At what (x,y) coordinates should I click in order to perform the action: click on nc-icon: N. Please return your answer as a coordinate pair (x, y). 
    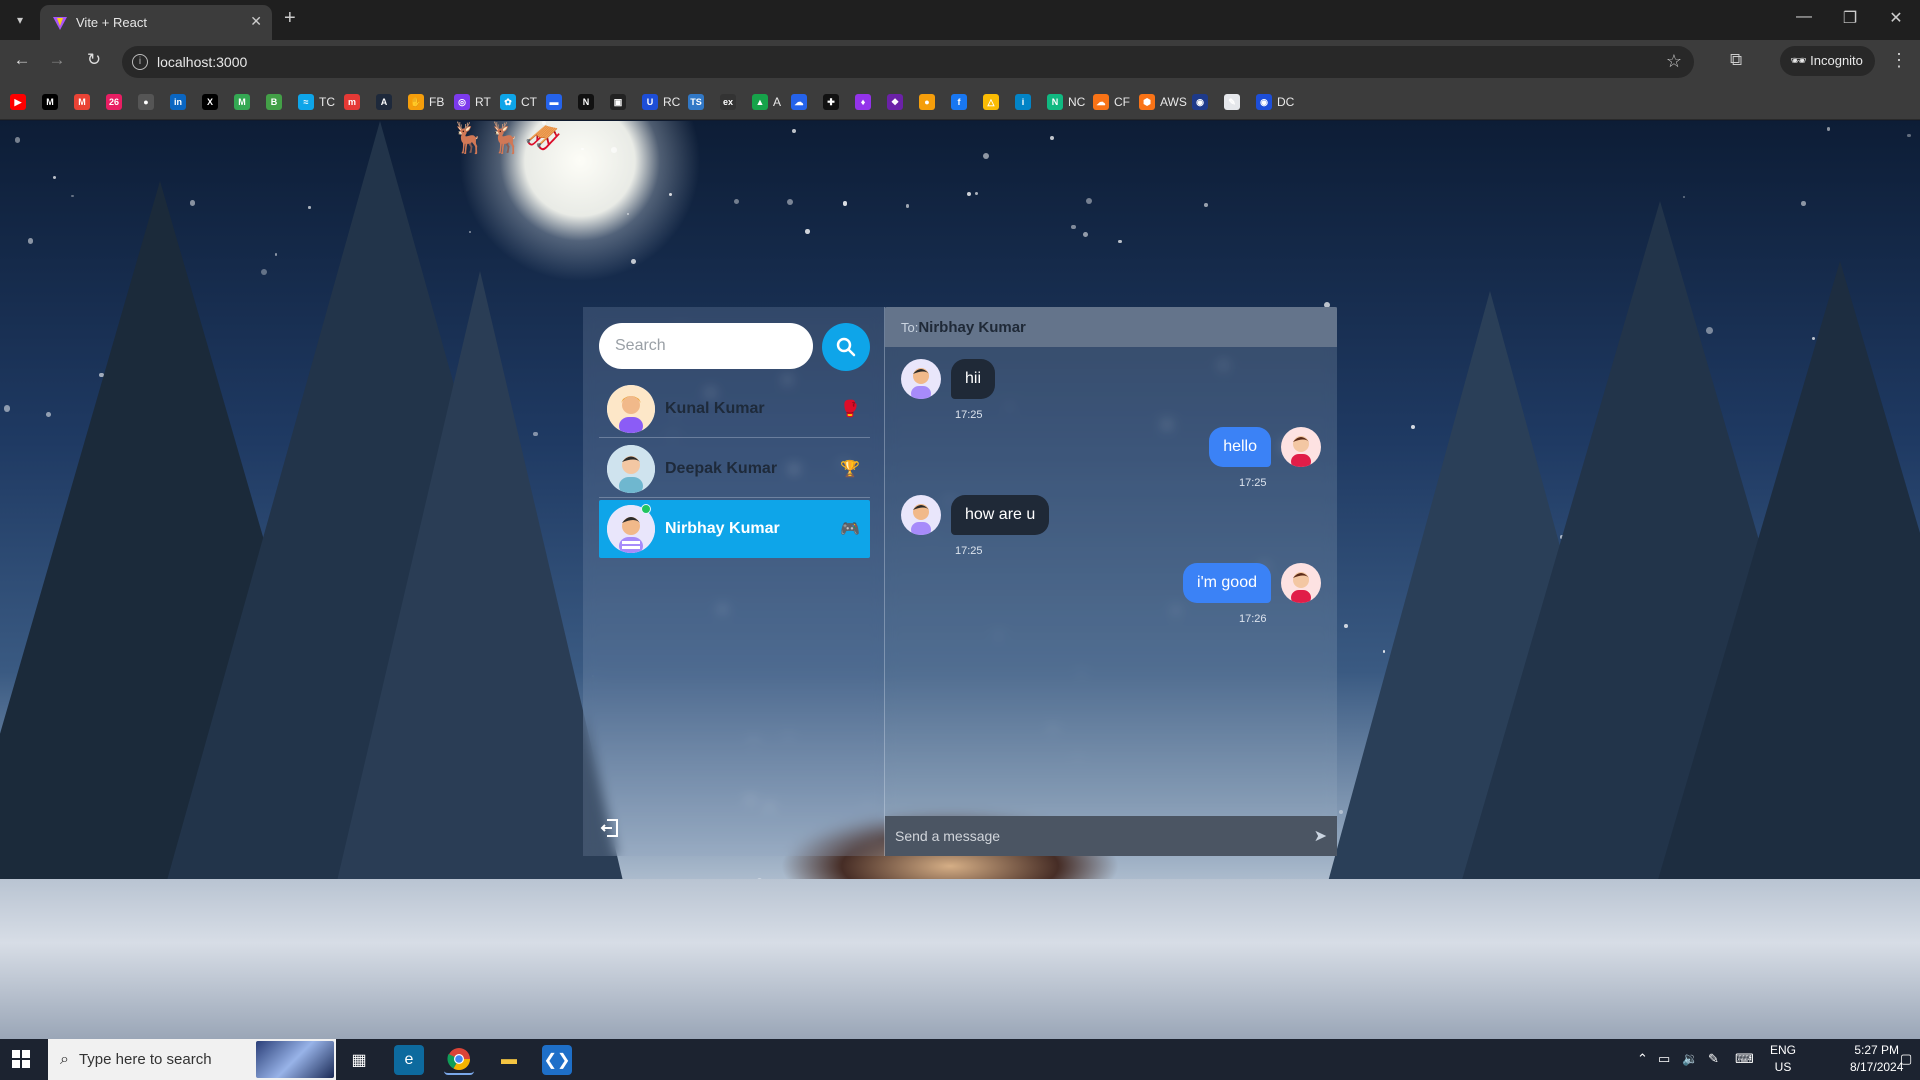
    Looking at the image, I should click on (1055, 102).